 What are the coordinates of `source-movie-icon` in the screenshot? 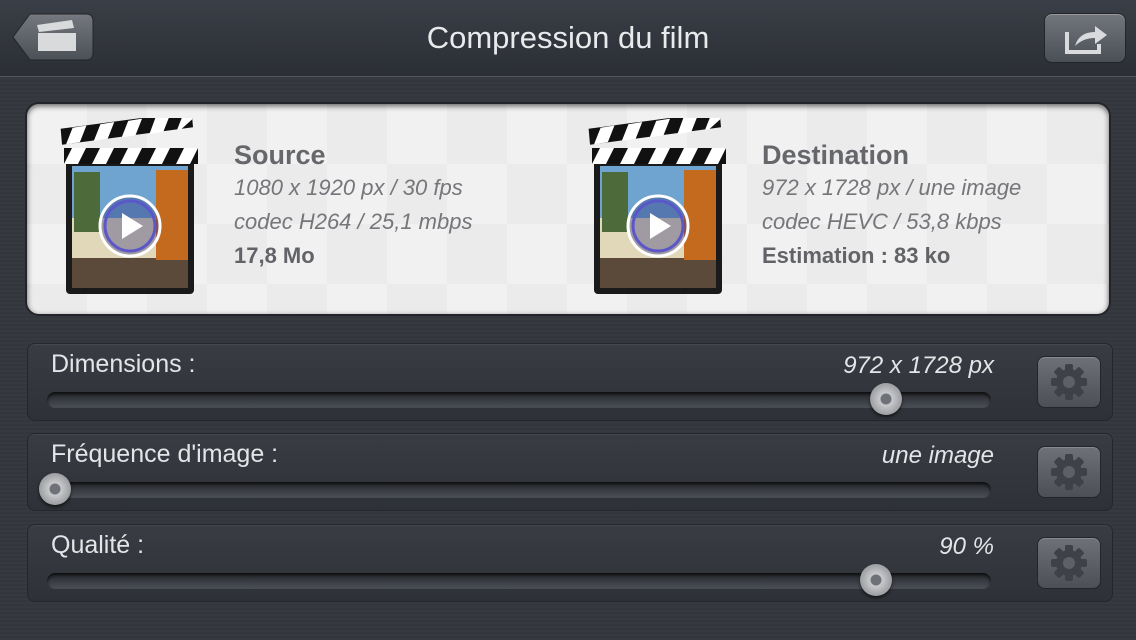 It's located at (129, 206).